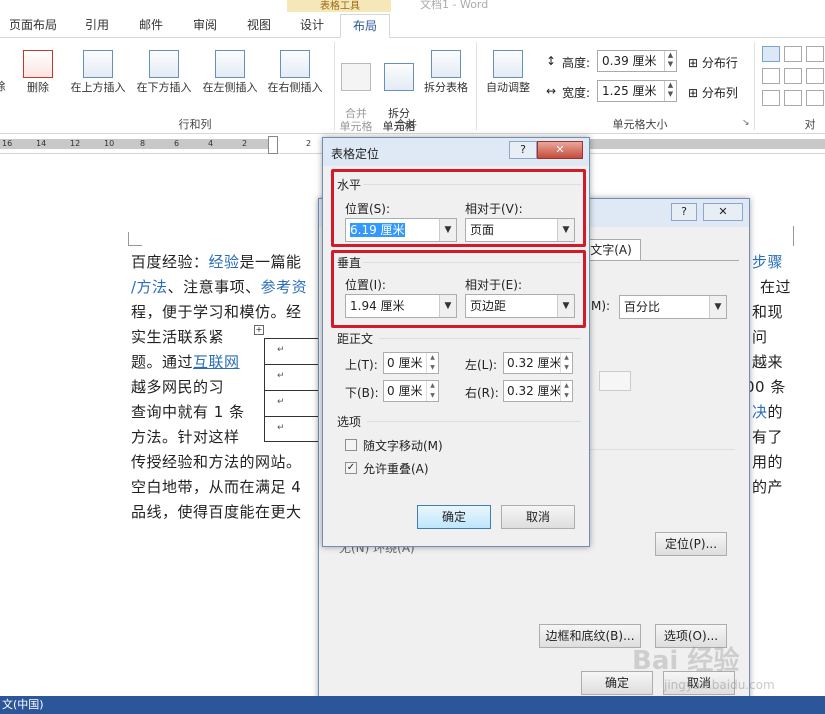 Image resolution: width=825 pixels, height=714 pixels. Describe the element at coordinates (312, 26) in the screenshot. I see `tab-design: 设计` at that location.